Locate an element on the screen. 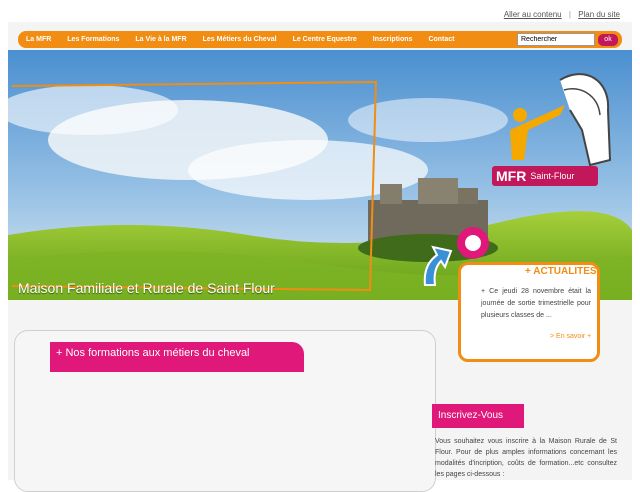 The width and height of the screenshot is (640, 492). search-form: ok is located at coordinates (569, 39).